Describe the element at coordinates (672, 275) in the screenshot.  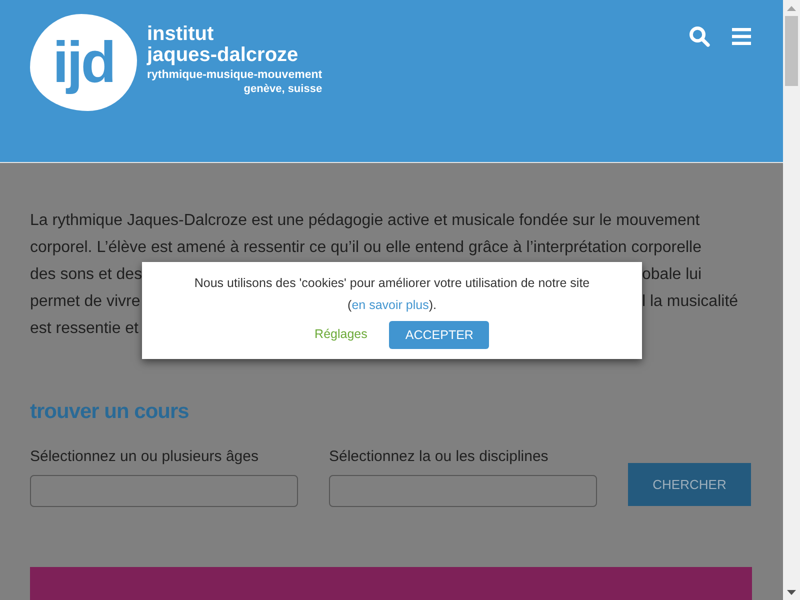
I see `paragraph-text: obale lui` at that location.